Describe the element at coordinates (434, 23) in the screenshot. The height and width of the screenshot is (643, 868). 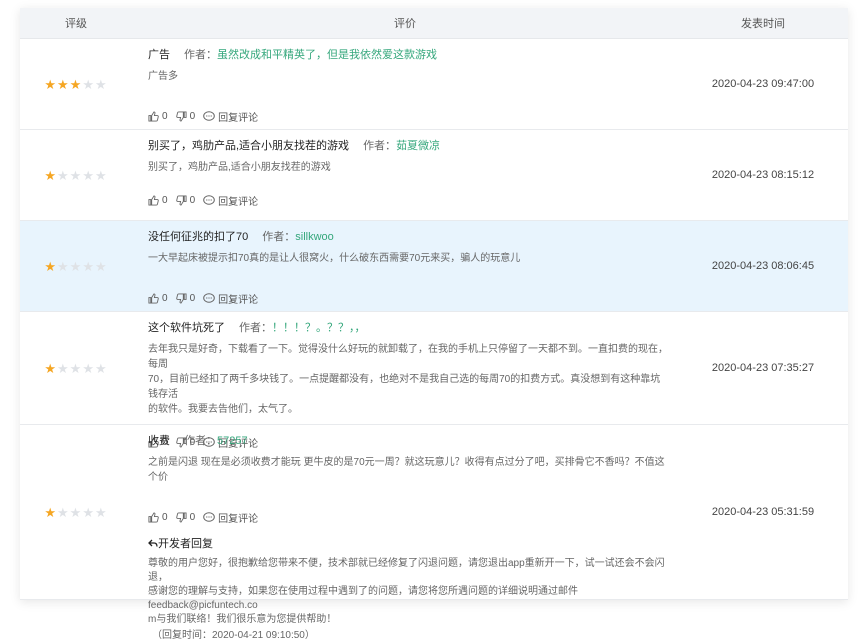
I see `table-header: 评级 评价 发表时间` at that location.